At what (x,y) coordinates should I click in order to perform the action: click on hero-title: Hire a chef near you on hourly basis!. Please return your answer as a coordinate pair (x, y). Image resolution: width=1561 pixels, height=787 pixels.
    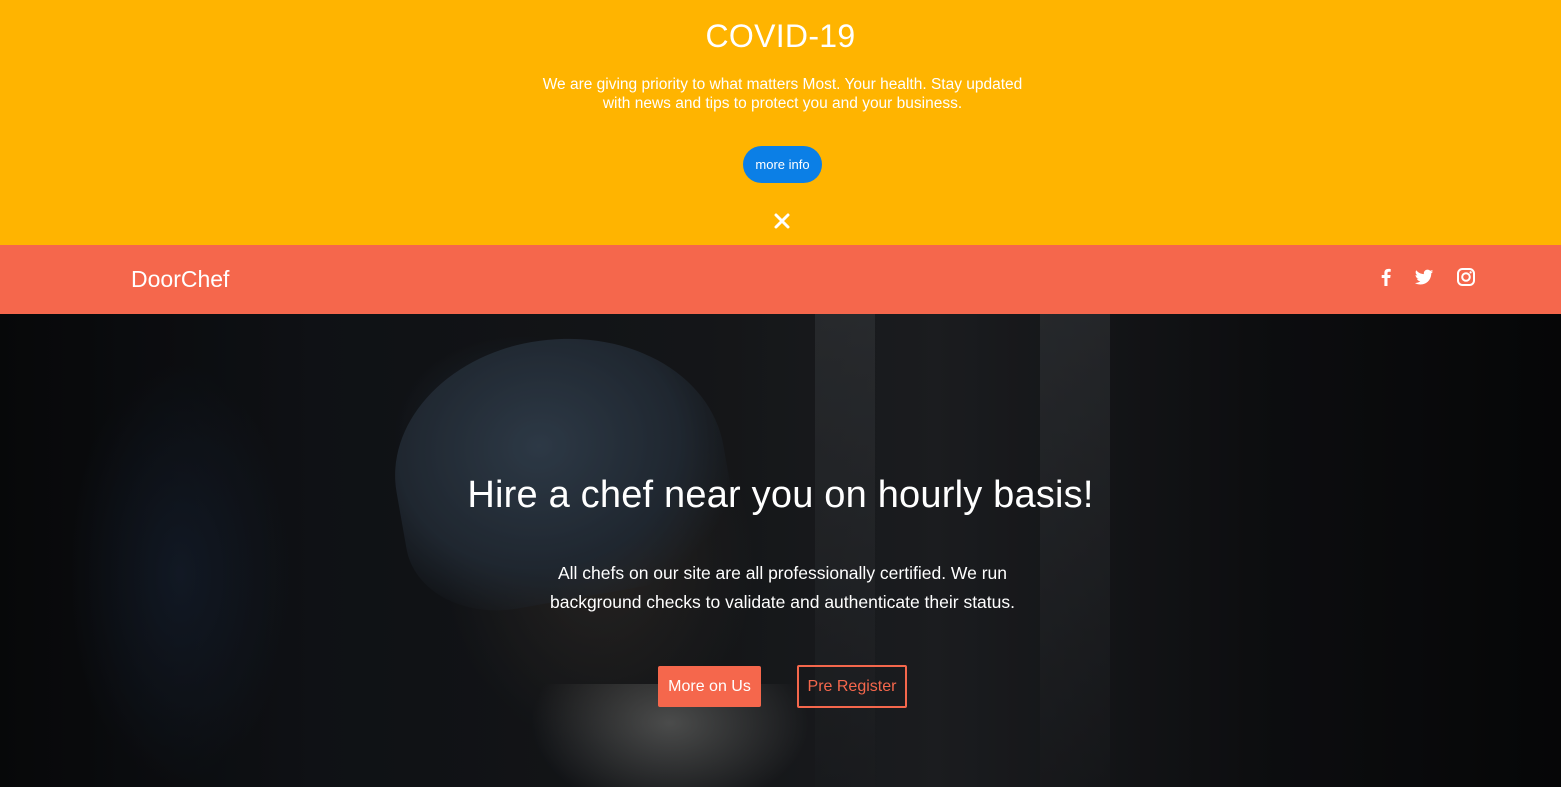
    Looking at the image, I should click on (780, 495).